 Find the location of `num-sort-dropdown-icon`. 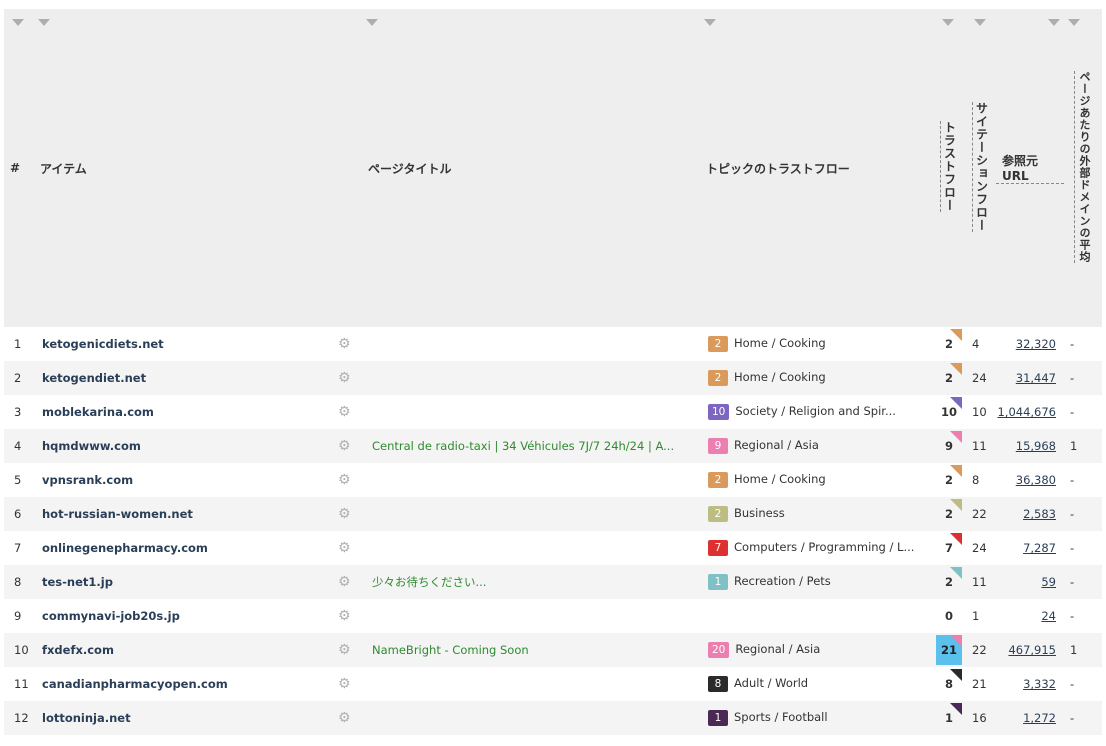

num-sort-dropdown-icon is located at coordinates (18, 22).